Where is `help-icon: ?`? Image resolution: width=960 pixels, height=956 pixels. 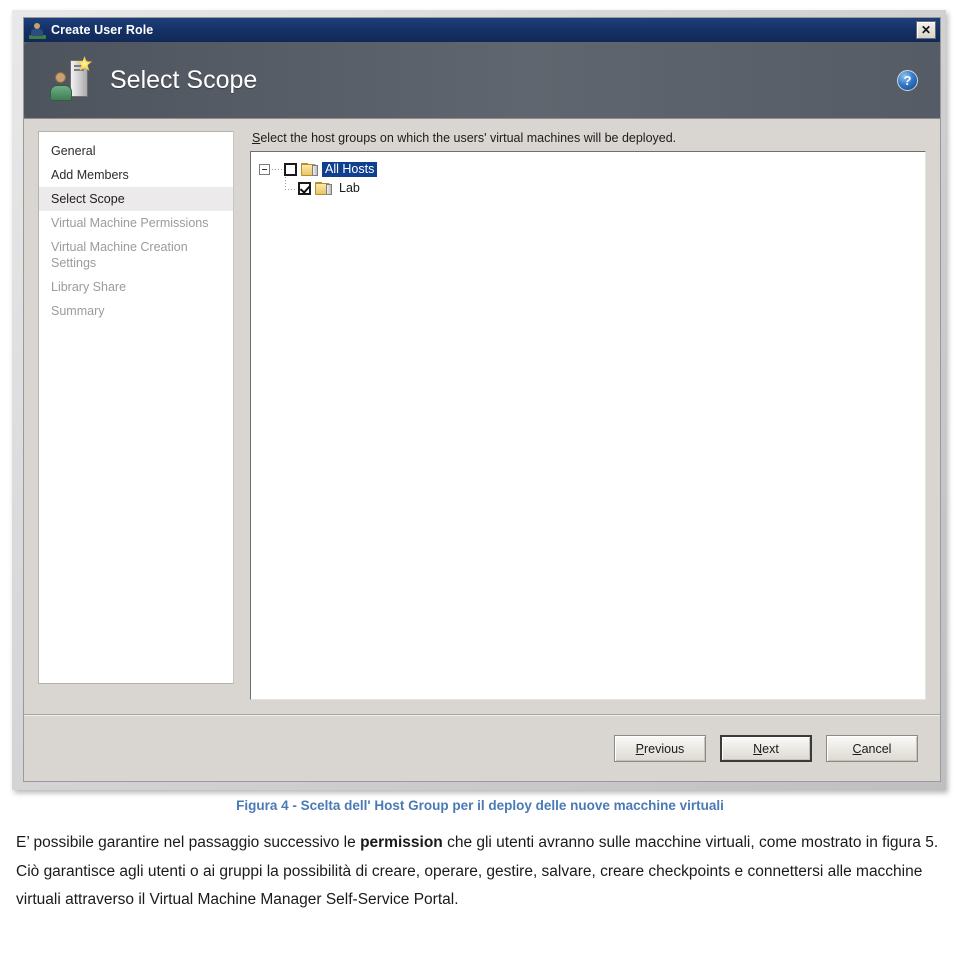
help-icon: ? is located at coordinates (907, 80).